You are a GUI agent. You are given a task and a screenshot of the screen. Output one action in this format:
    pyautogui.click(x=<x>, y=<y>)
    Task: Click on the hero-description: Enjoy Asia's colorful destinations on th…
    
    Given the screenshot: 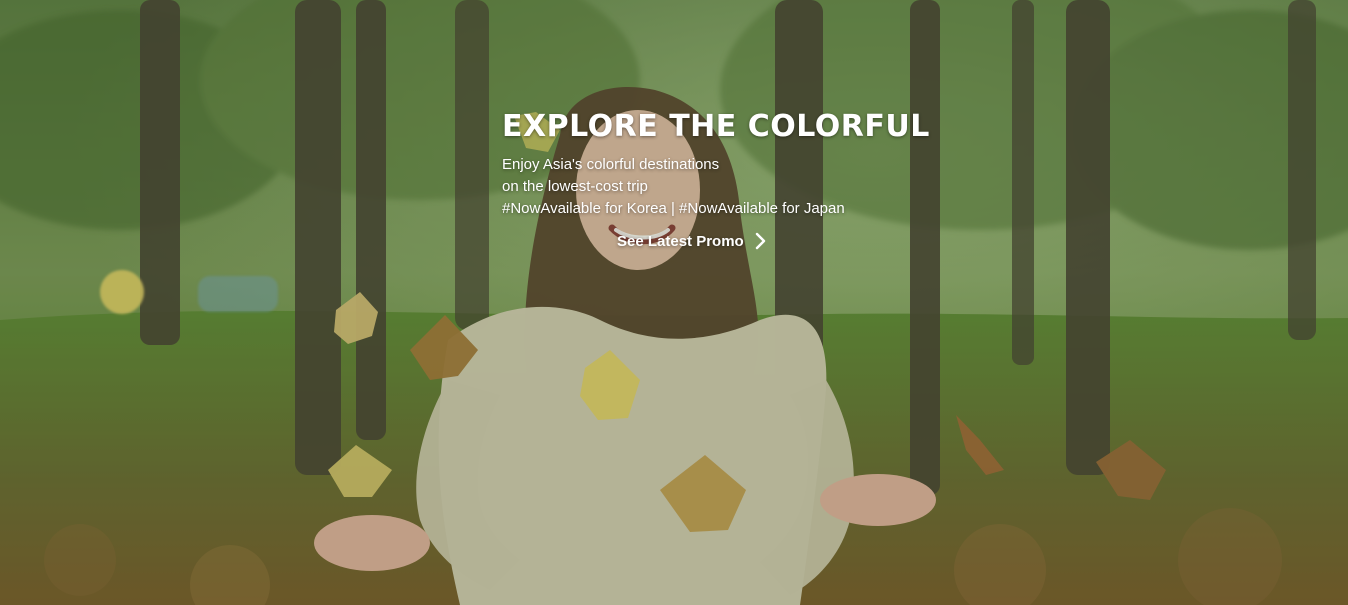 What is the action you would take?
    pyautogui.click(x=712, y=187)
    